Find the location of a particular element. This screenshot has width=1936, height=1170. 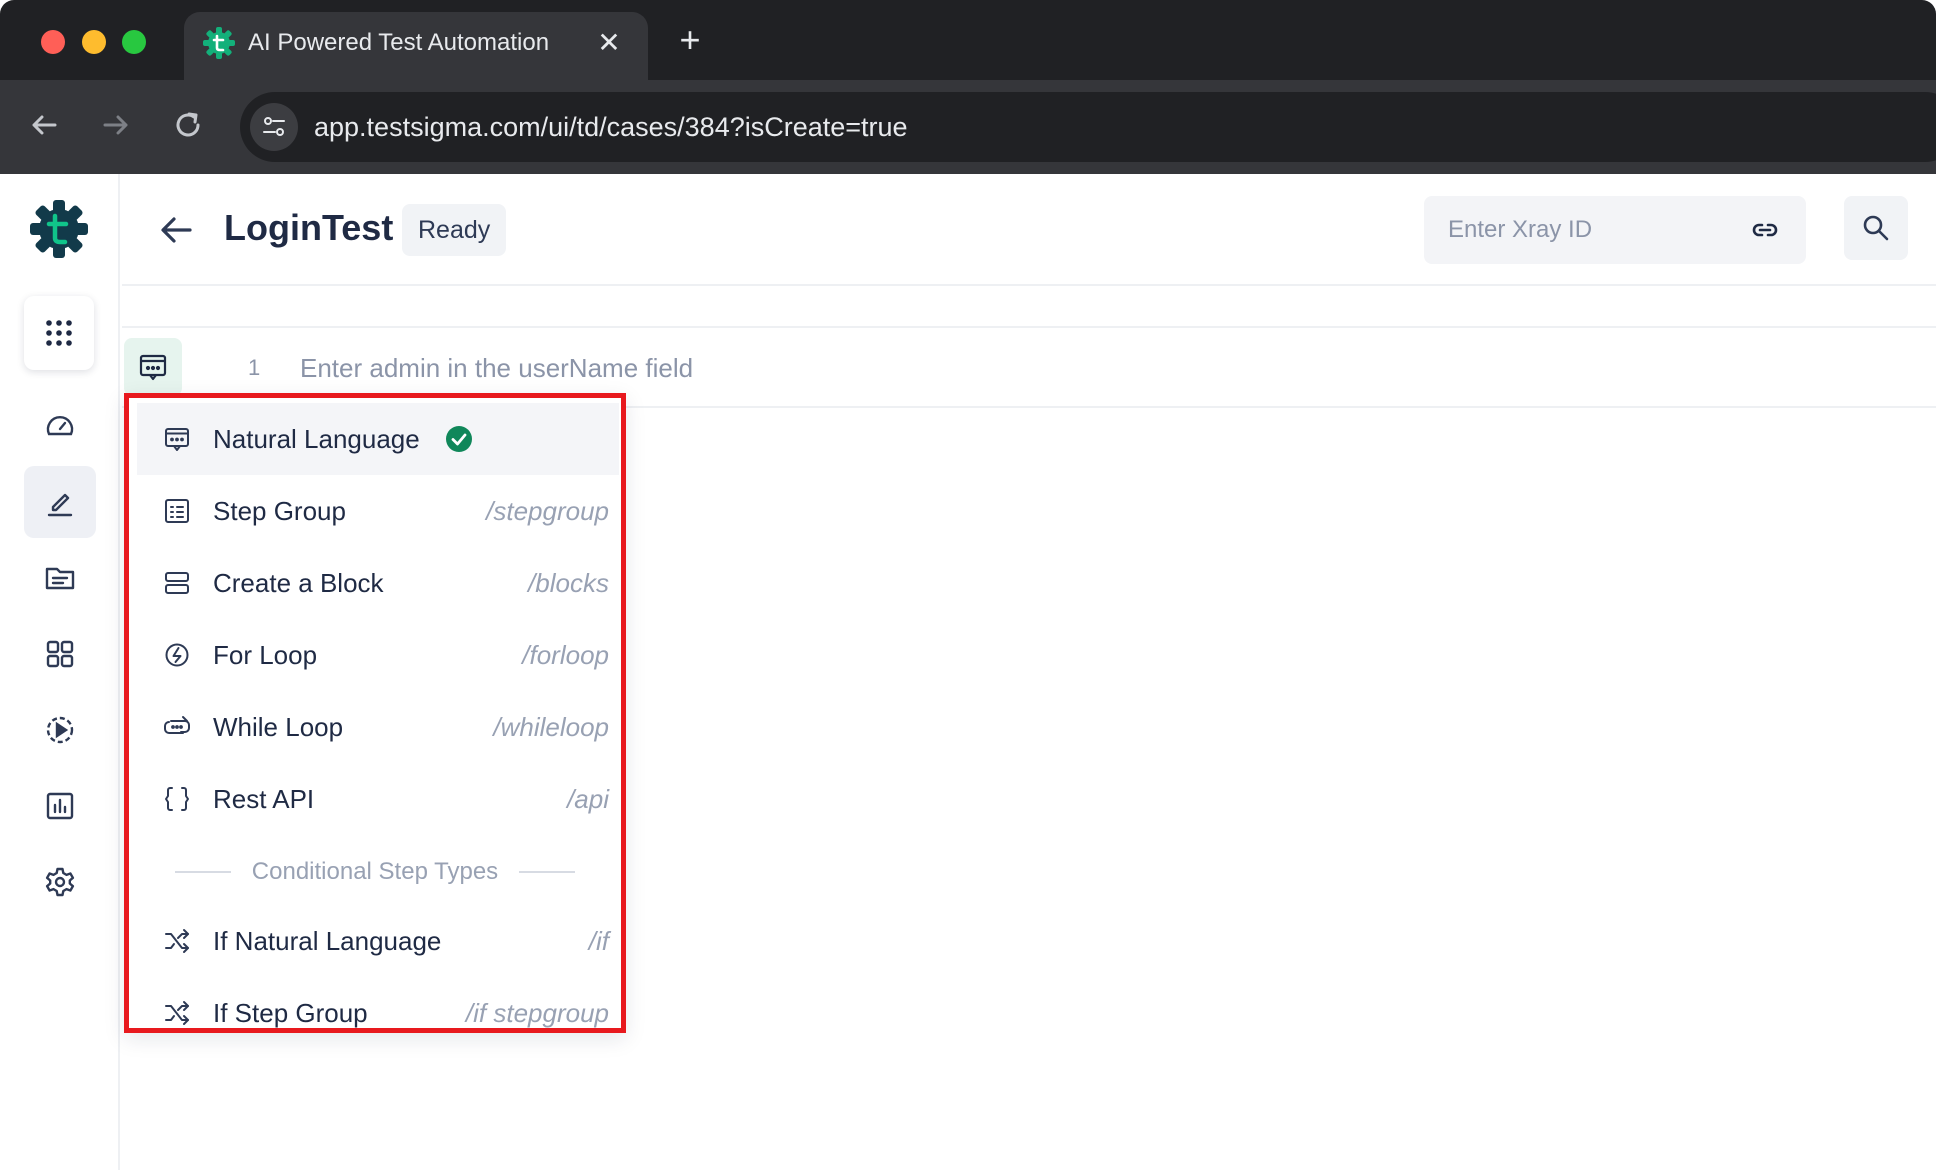

xray-id-input is located at coordinates (1588, 230).